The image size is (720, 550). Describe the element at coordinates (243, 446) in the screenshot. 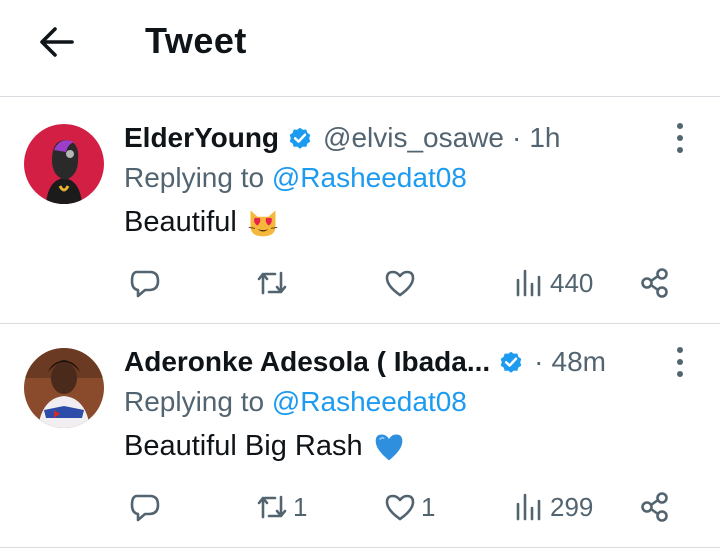

I see `tweet-body: Beautiful Big Rash` at that location.